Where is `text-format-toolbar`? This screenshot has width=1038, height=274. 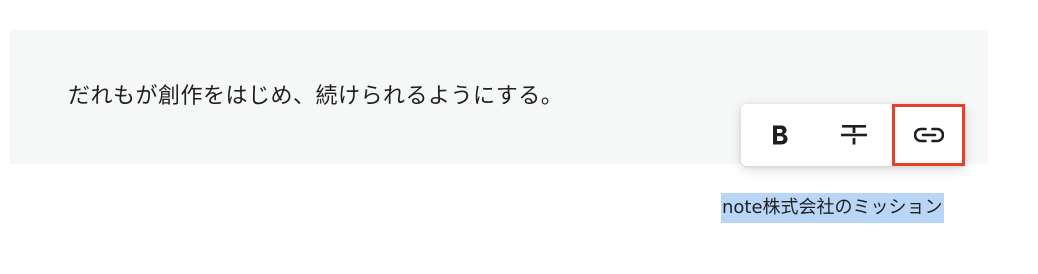
text-format-toolbar is located at coordinates (853, 135).